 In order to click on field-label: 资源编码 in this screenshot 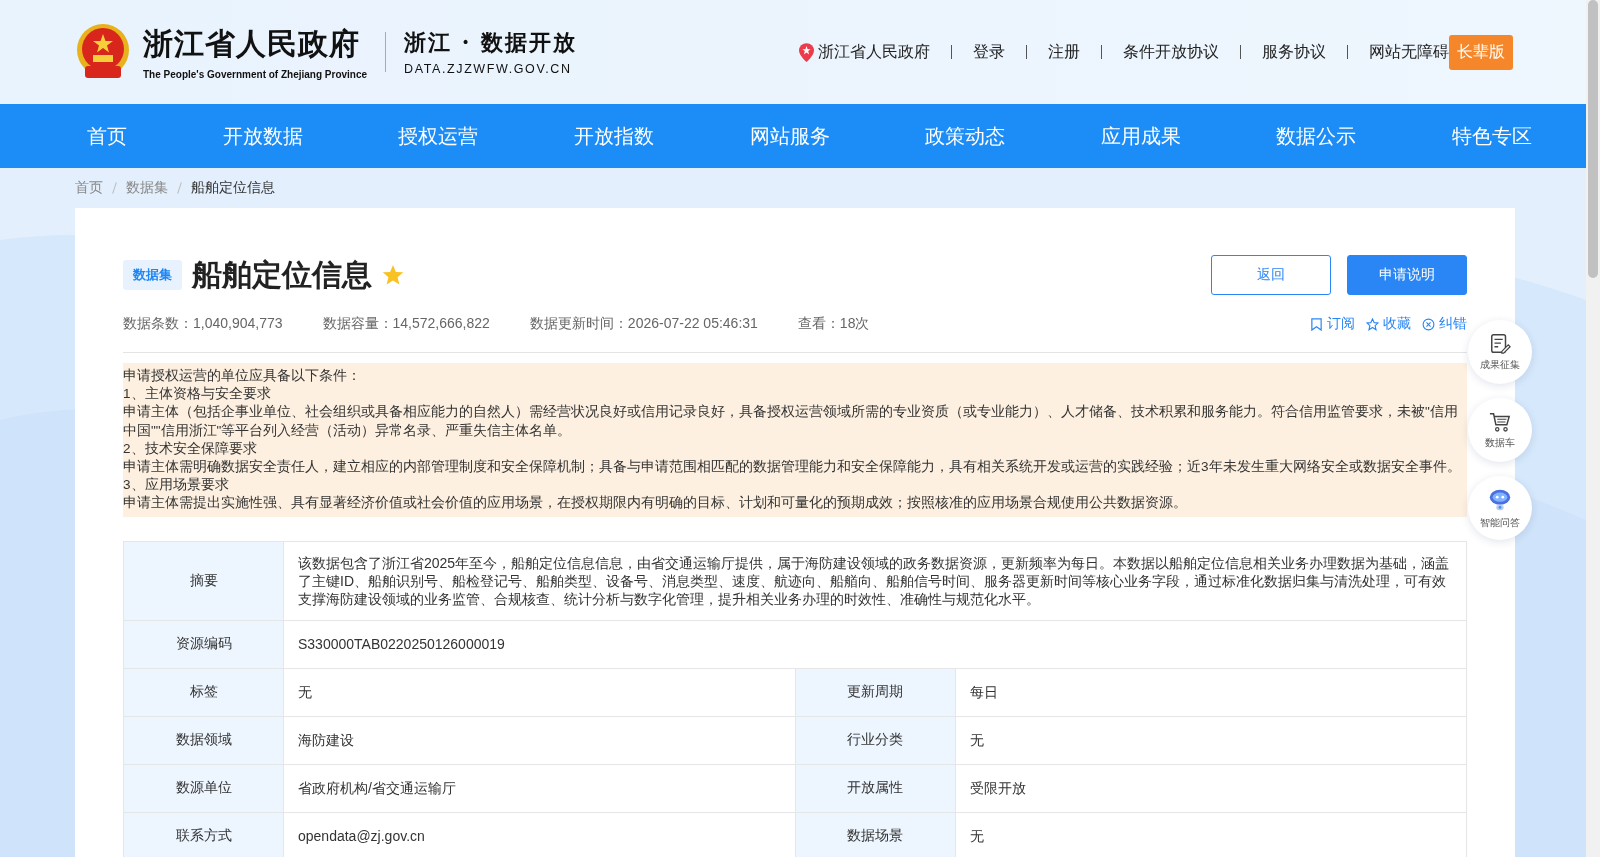, I will do `click(204, 644)`.